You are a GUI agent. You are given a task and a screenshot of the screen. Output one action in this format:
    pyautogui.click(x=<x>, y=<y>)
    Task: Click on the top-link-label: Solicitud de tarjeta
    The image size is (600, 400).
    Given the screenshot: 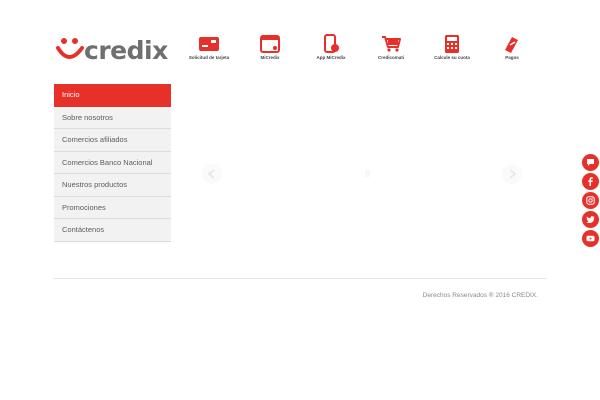 What is the action you would take?
    pyautogui.click(x=209, y=57)
    